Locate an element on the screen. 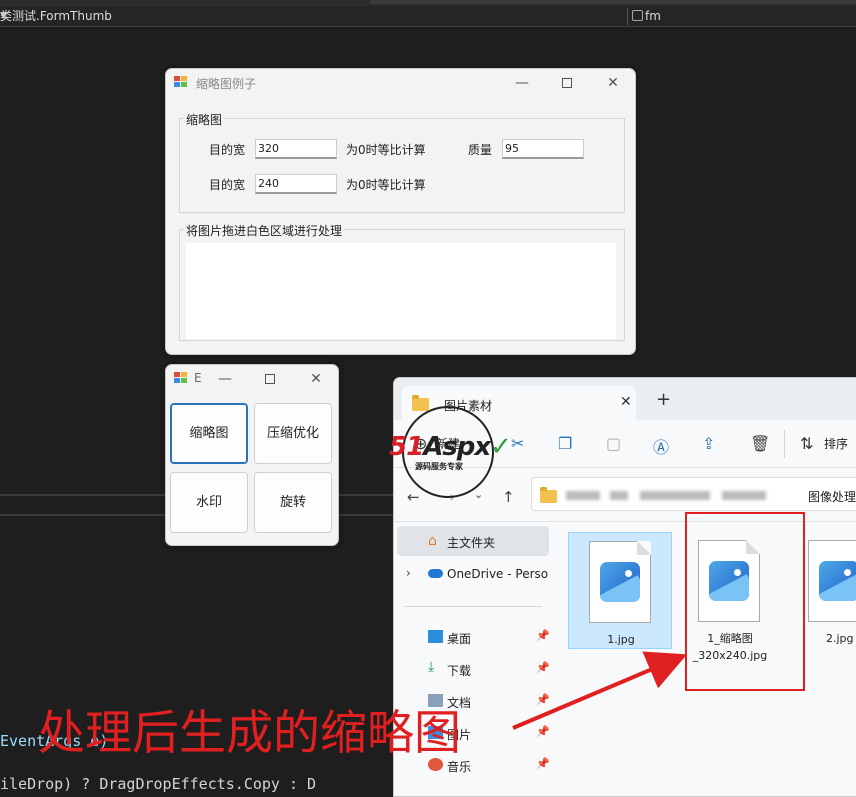 Image resolution: width=856 pixels, height=797 pixels. annotation-text: 处理后生成的缩略图 is located at coordinates (249, 733).